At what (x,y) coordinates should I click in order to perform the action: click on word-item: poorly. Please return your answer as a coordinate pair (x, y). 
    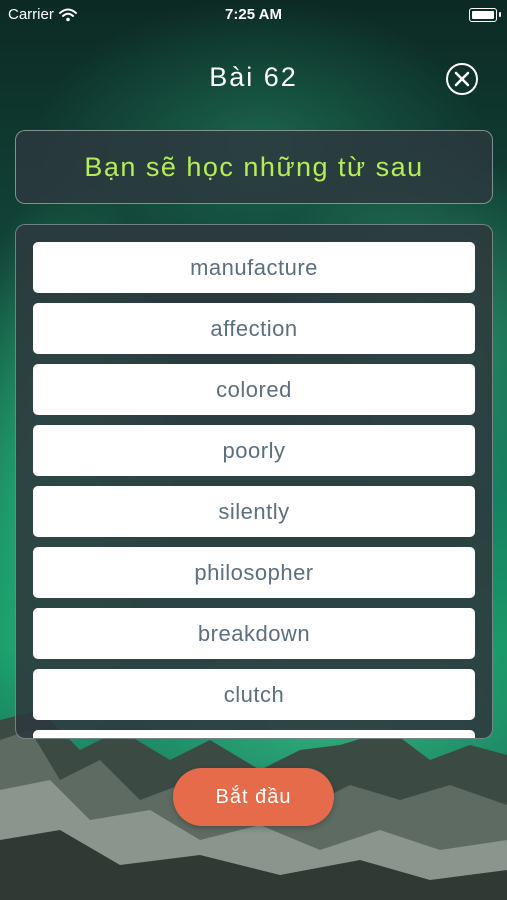
    Looking at the image, I should click on (254, 450).